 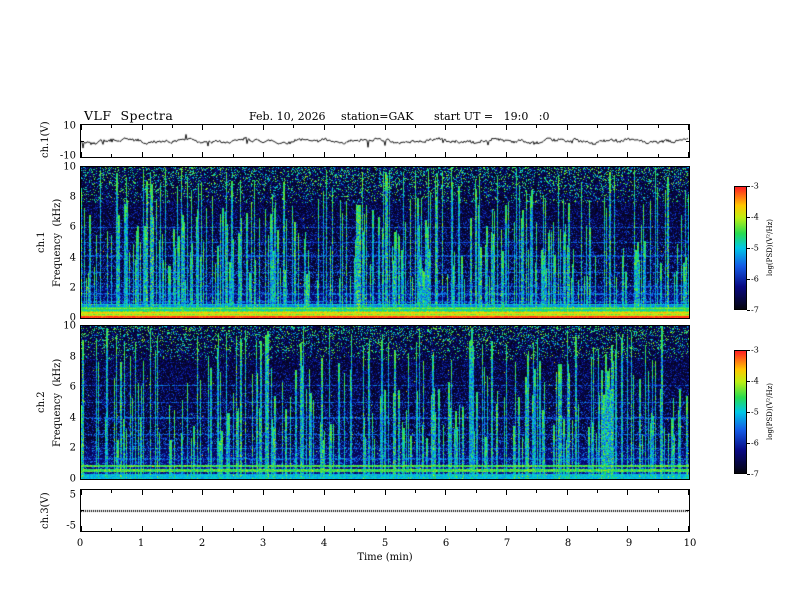 I want to click on ch2-colorbar-label: log(PSD)(V²/Hz), so click(x=770, y=412).